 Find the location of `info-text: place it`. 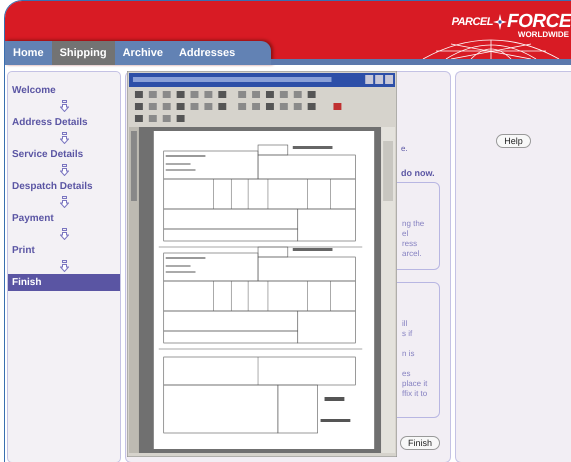

info-text: place it is located at coordinates (415, 384).